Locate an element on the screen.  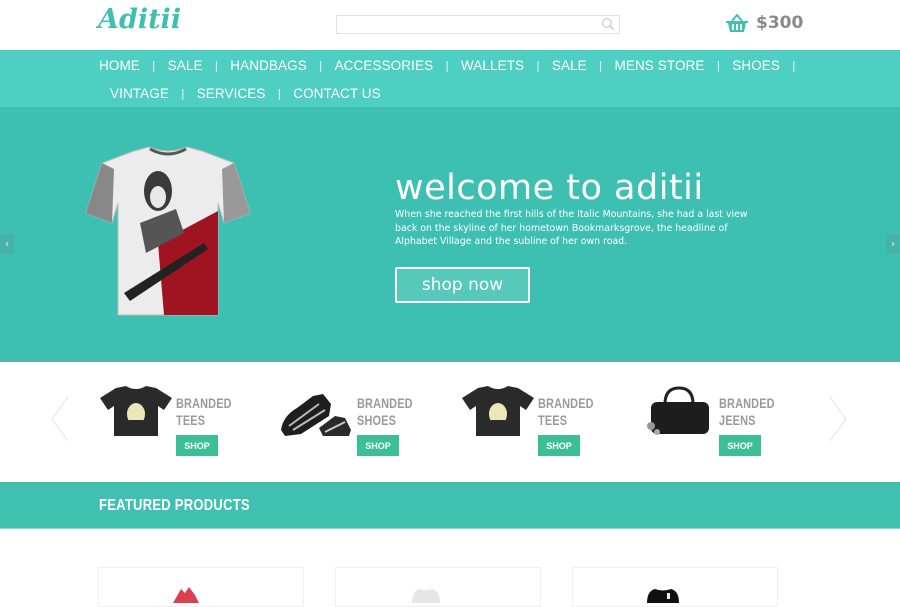
chevron-left-icon: ‹ is located at coordinates (7, 244).